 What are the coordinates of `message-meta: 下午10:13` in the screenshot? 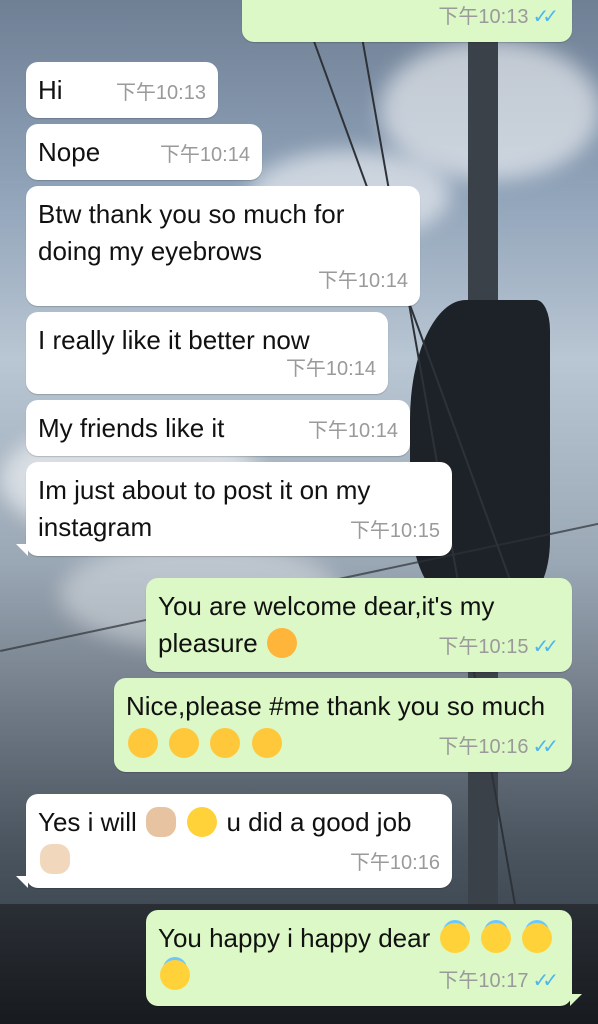 It's located at (161, 93).